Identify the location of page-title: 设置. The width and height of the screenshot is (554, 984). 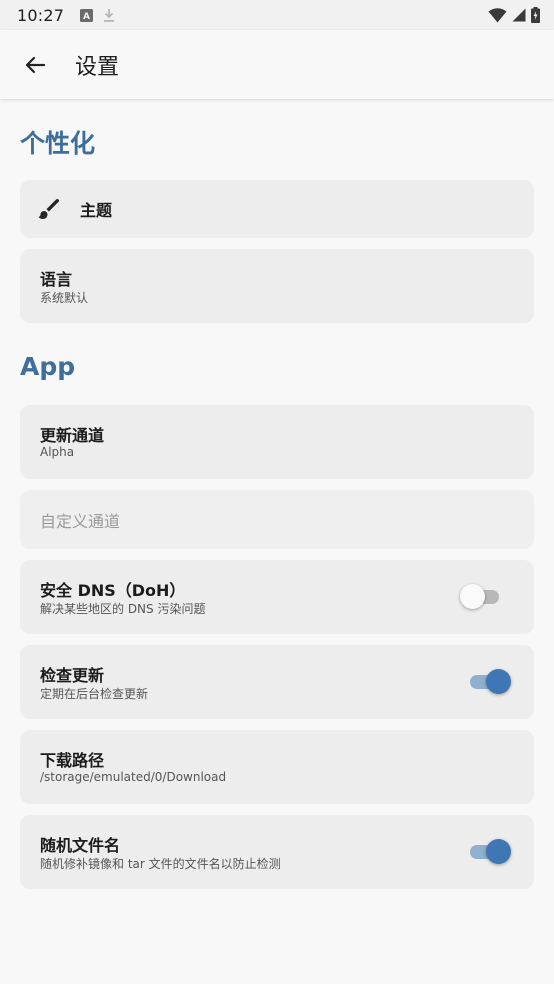
(97, 67).